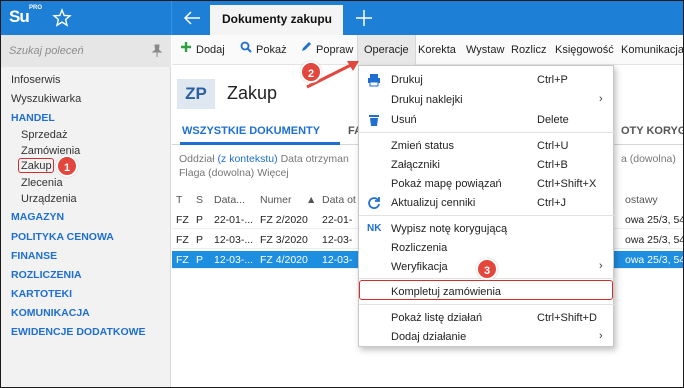 Image resolution: width=684 pixels, height=388 pixels. Describe the element at coordinates (33, 118) in the screenshot. I see `sidebar-item-handel: HANDEL` at that location.